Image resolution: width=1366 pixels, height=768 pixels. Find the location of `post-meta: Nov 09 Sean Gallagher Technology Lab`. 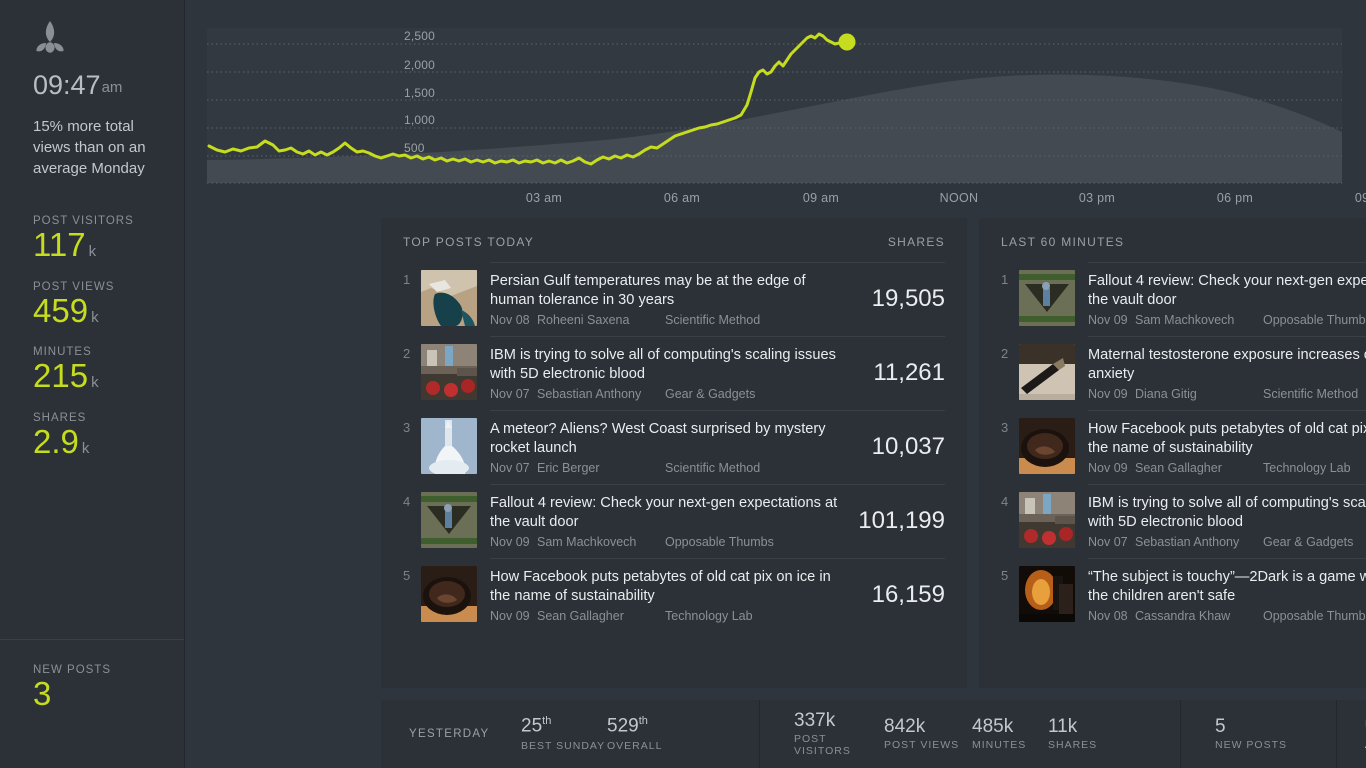

post-meta: Nov 09 Sean Gallagher Technology Lab is located at coordinates (671, 616).